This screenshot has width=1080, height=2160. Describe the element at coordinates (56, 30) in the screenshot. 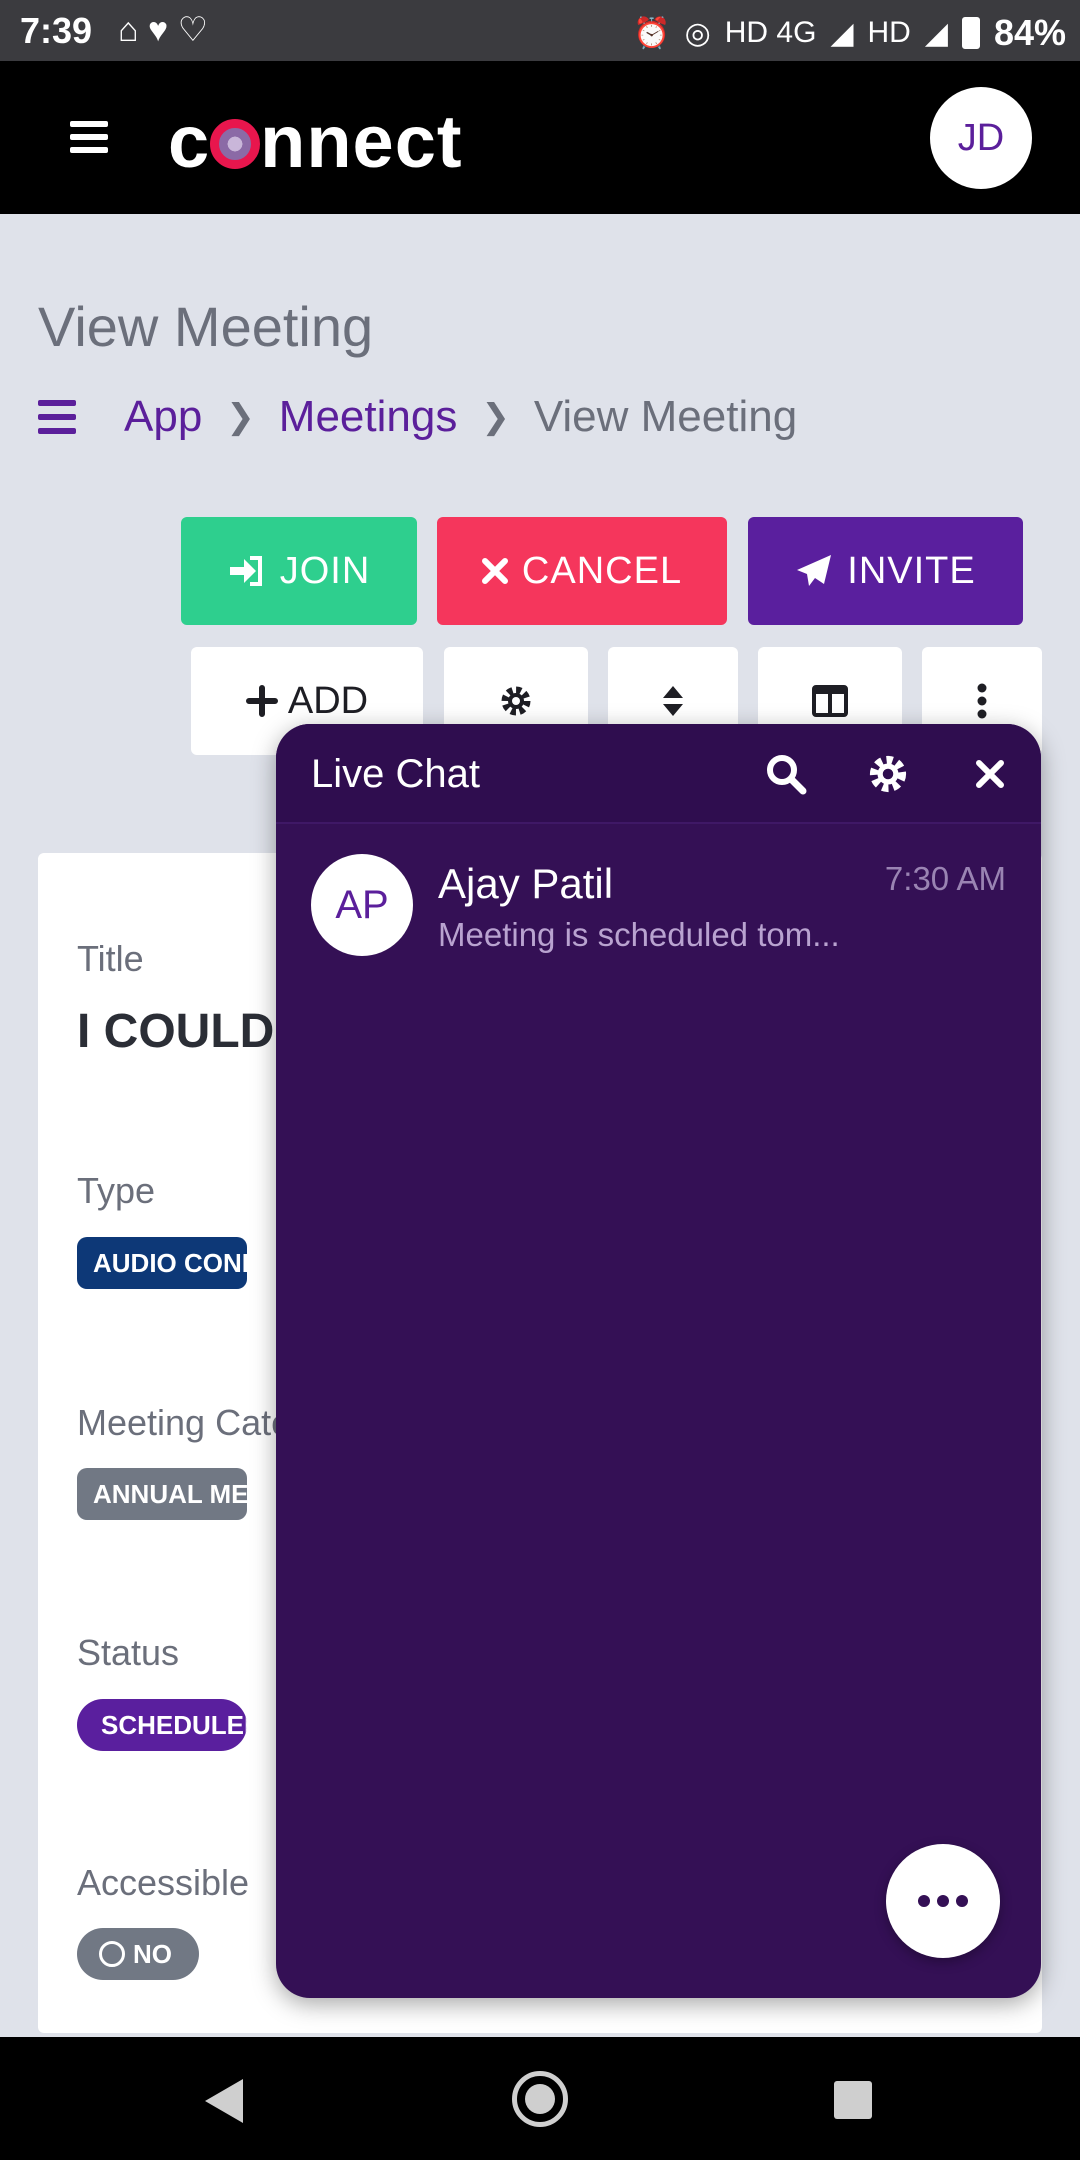

I see `status-time: 7:39` at that location.